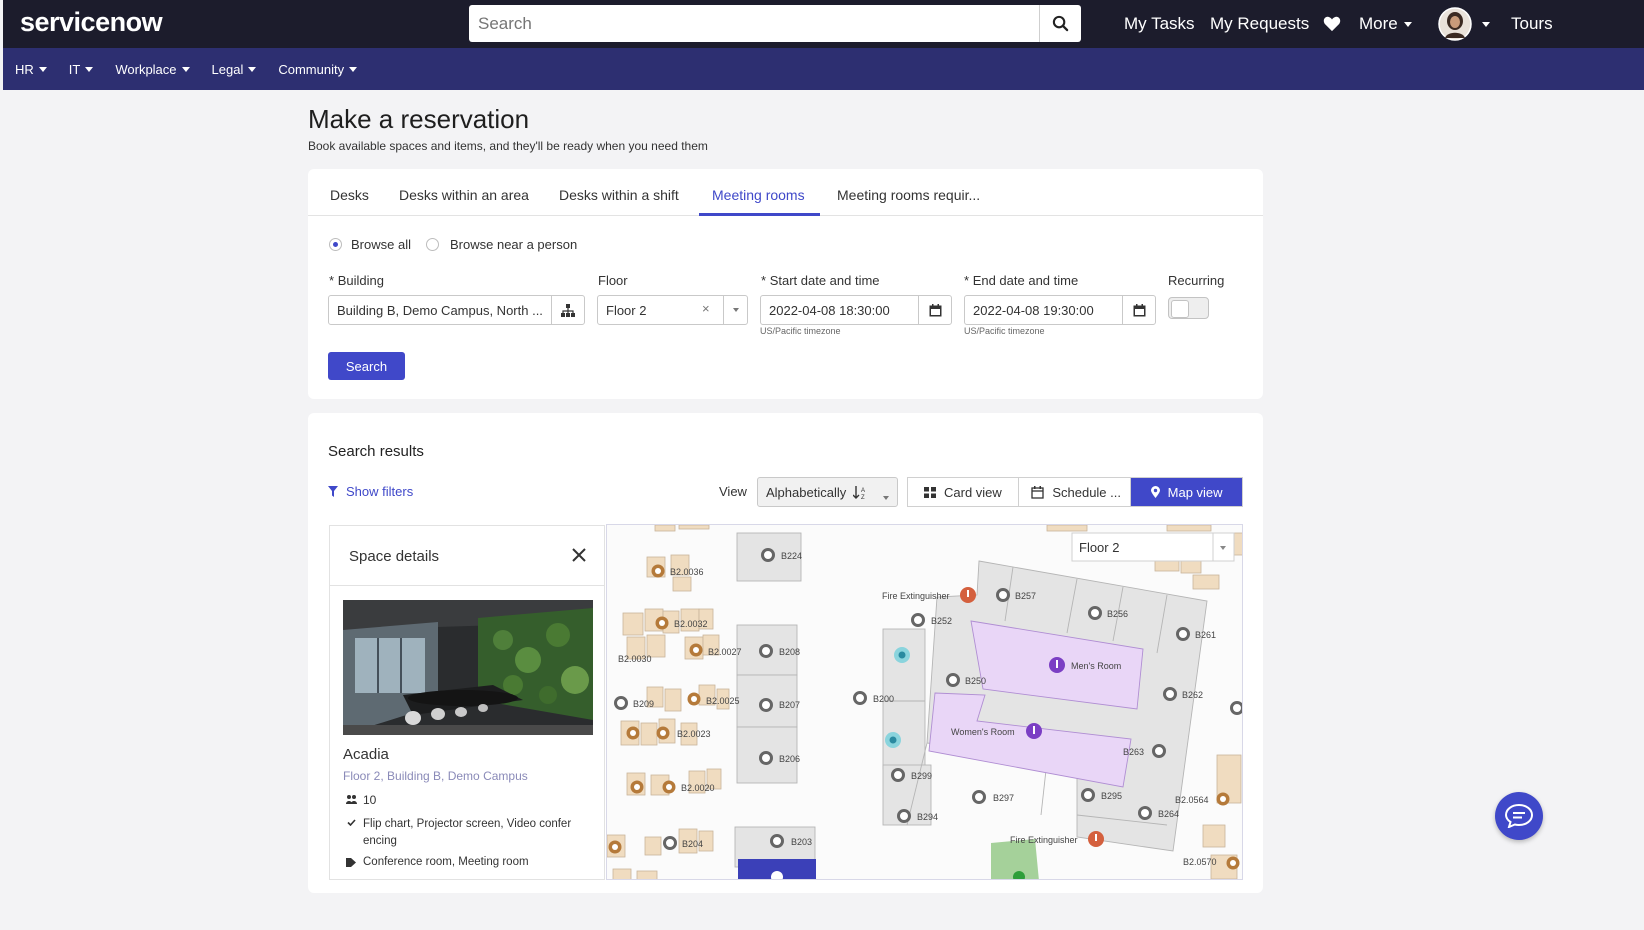 The width and height of the screenshot is (1644, 930). What do you see at coordinates (1025, 596) in the screenshot?
I see `map-label-b257: B257` at bounding box center [1025, 596].